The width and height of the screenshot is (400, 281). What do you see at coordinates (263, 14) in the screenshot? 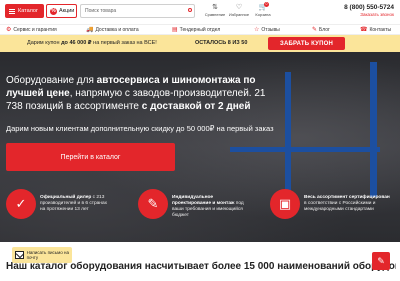
I see `cart-label: Корзина` at bounding box center [263, 14].